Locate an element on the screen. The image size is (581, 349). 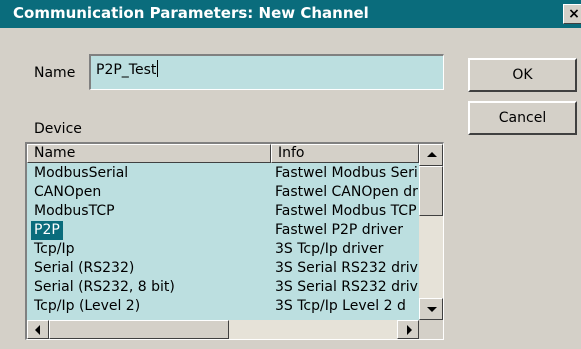
column-header-name: Name is located at coordinates (149, 153).